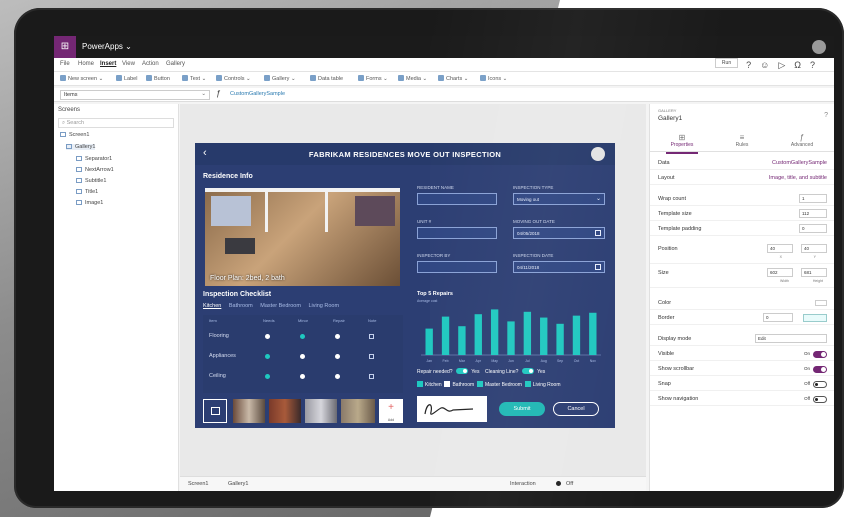 The height and width of the screenshot is (517, 844). What do you see at coordinates (457, 233) in the screenshot?
I see `unit-input` at bounding box center [457, 233].